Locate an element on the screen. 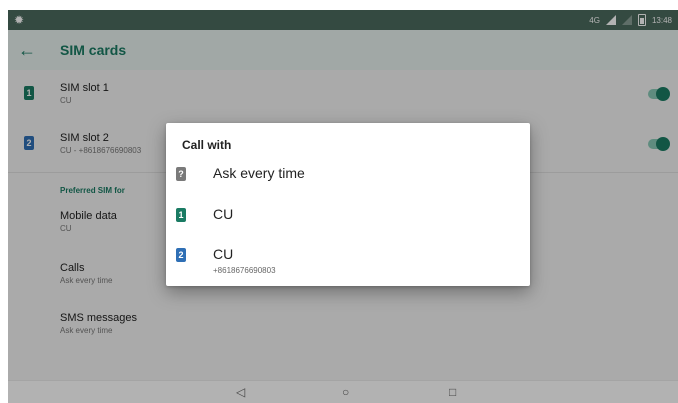  help-sim-icon: ? is located at coordinates (181, 174).